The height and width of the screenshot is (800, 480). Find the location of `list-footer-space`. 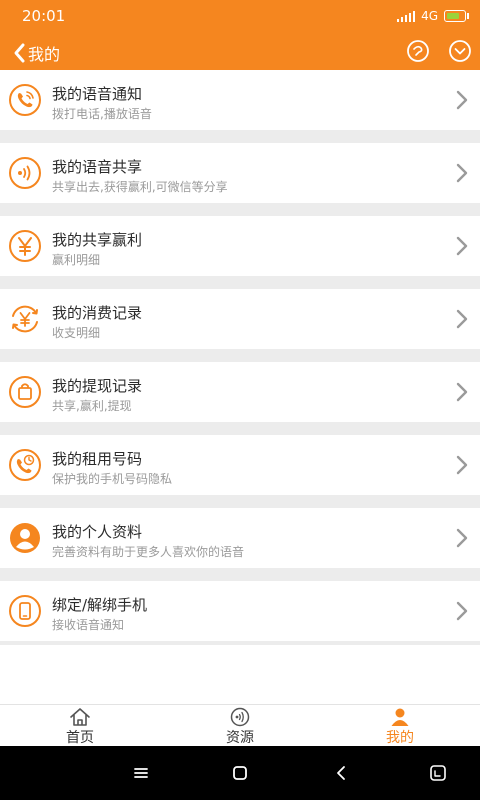

list-footer-space is located at coordinates (240, 674).